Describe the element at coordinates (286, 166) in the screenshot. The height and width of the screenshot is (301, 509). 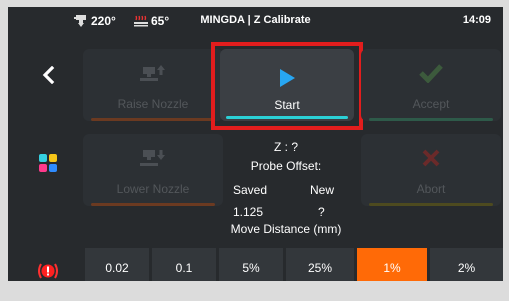
I see `probe-offset-label: Probe Offset:` at that location.